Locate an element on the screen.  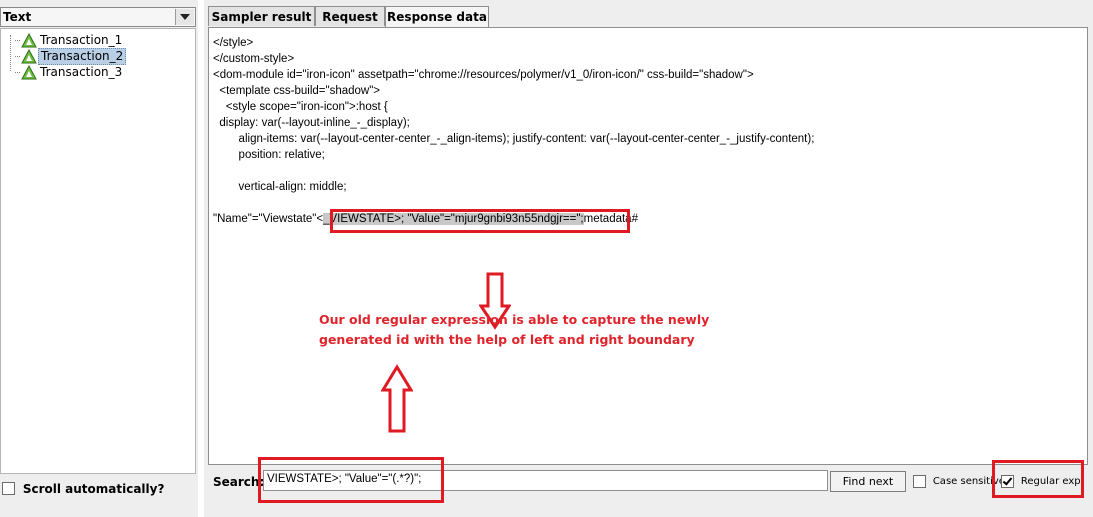
captured-value-highlight-box is located at coordinates (480, 221).